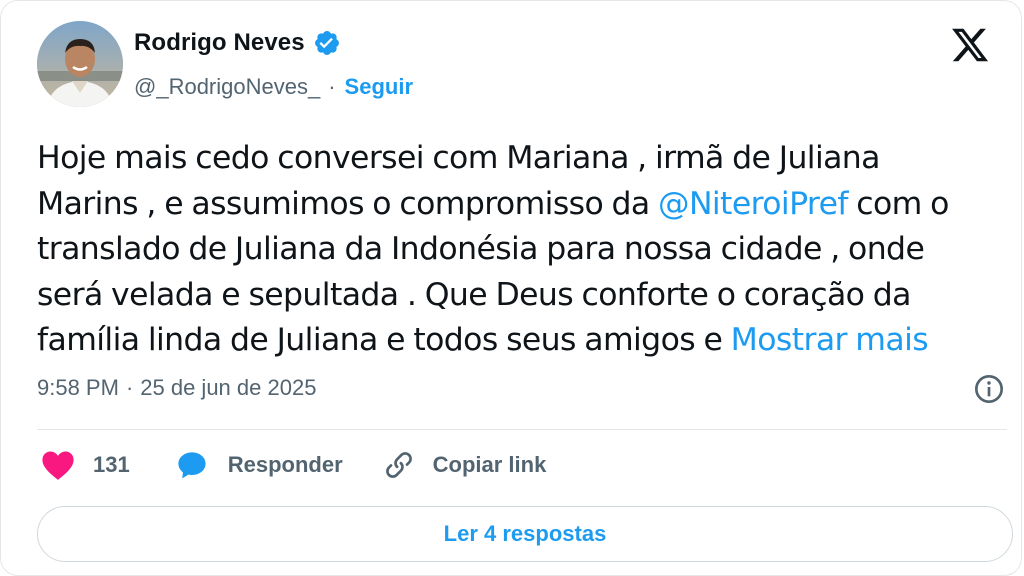 This screenshot has height=576, width=1024. Describe the element at coordinates (111, 464) in the screenshot. I see `like-count: 131` at that location.